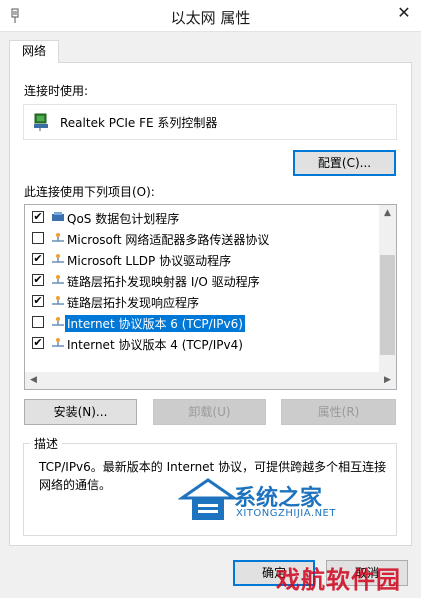 The image size is (421, 598). Describe the element at coordinates (46, 443) in the screenshot. I see `description-title: 描述` at that location.